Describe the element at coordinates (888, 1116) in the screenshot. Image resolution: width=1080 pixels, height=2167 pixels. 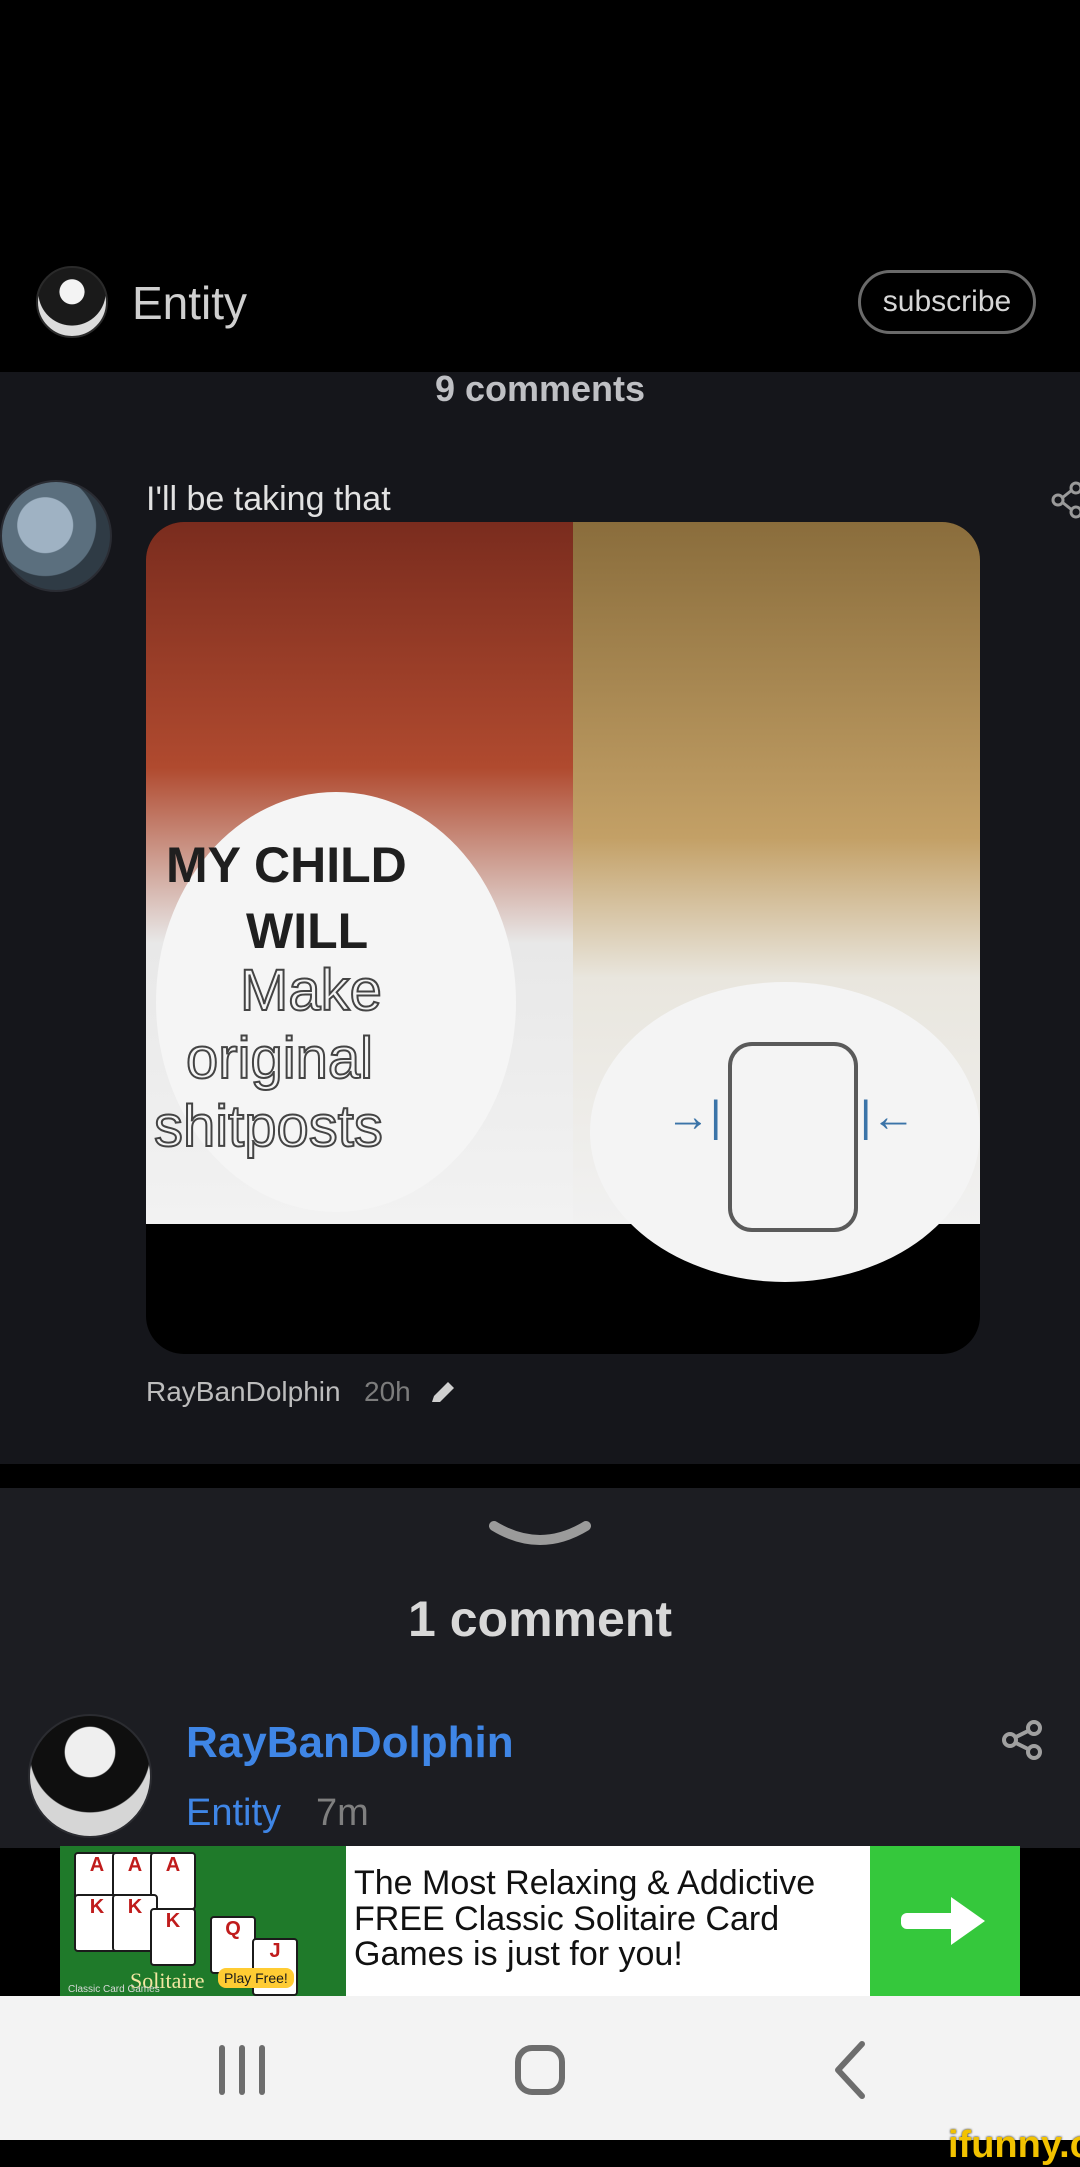
I see `arrow-left-marker: |←` at that location.